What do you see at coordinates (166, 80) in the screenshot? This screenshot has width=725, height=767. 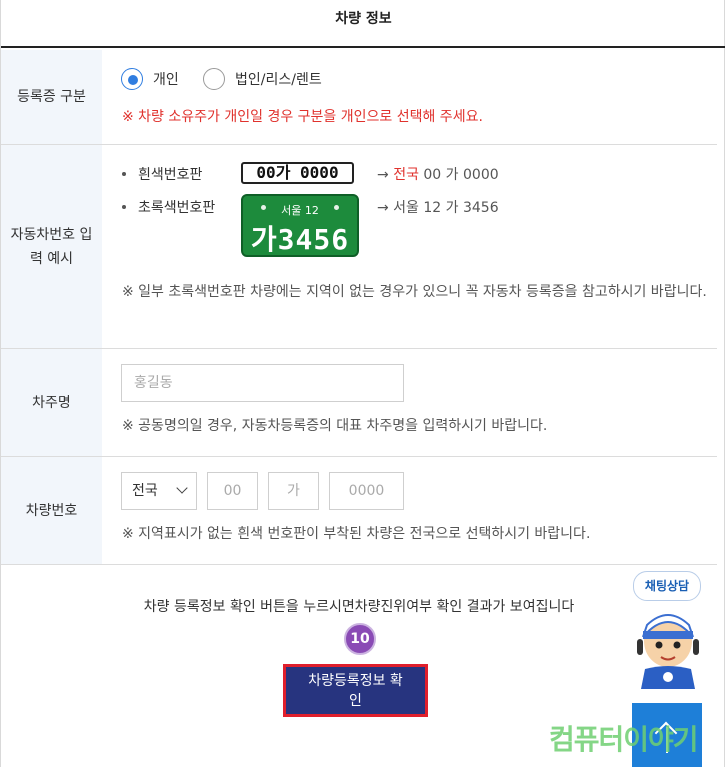 I see `radio-personal-label: 개인` at bounding box center [166, 80].